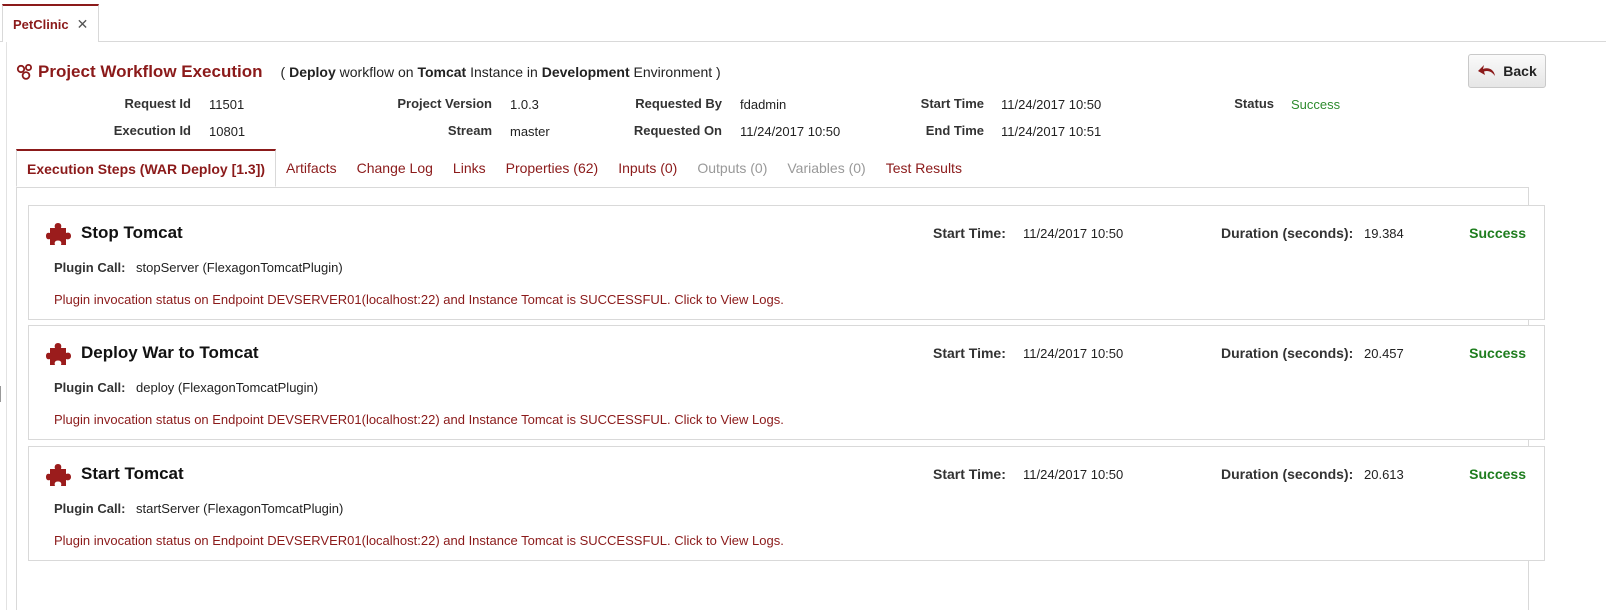  Describe the element at coordinates (1384, 233) in the screenshot. I see `step-duration-value: 19.384` at that location.